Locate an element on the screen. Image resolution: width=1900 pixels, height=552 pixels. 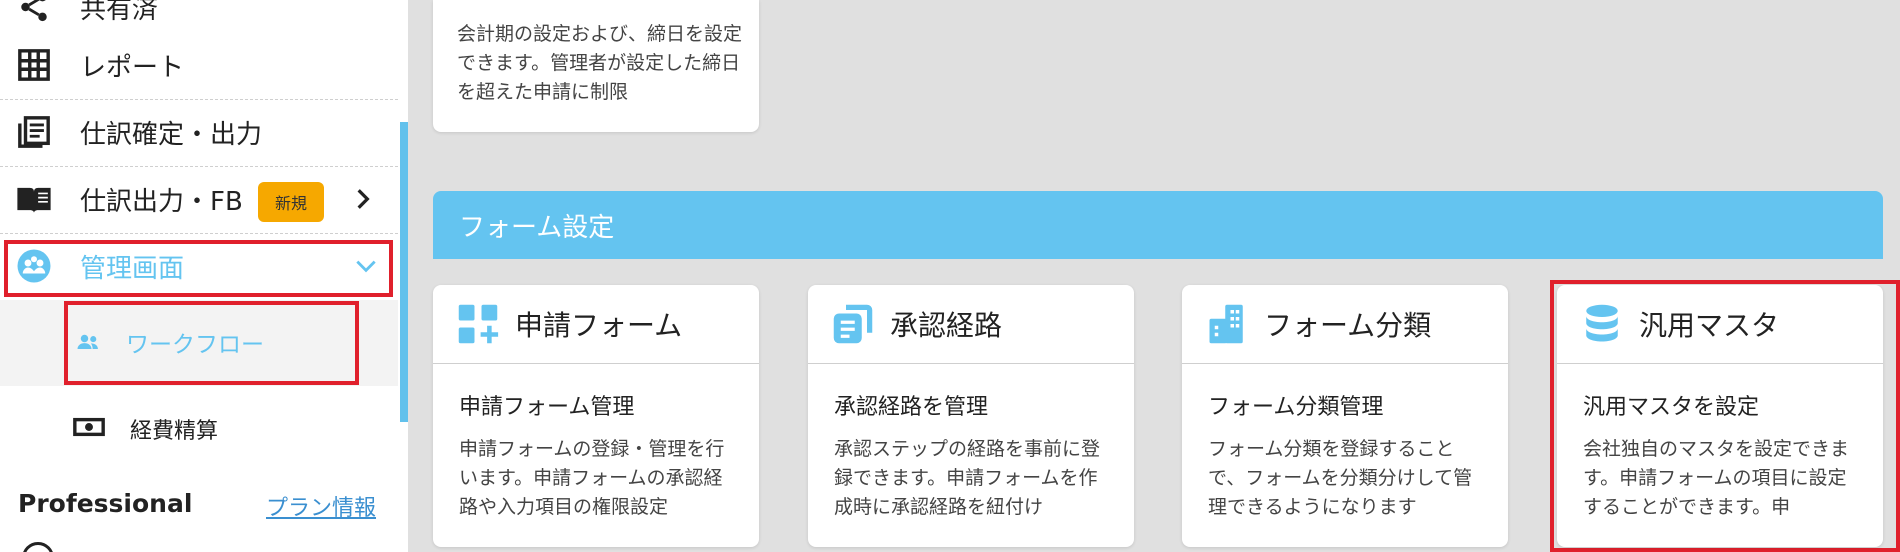
sidebar-item-label: レポート is located at coordinates (132, 67).